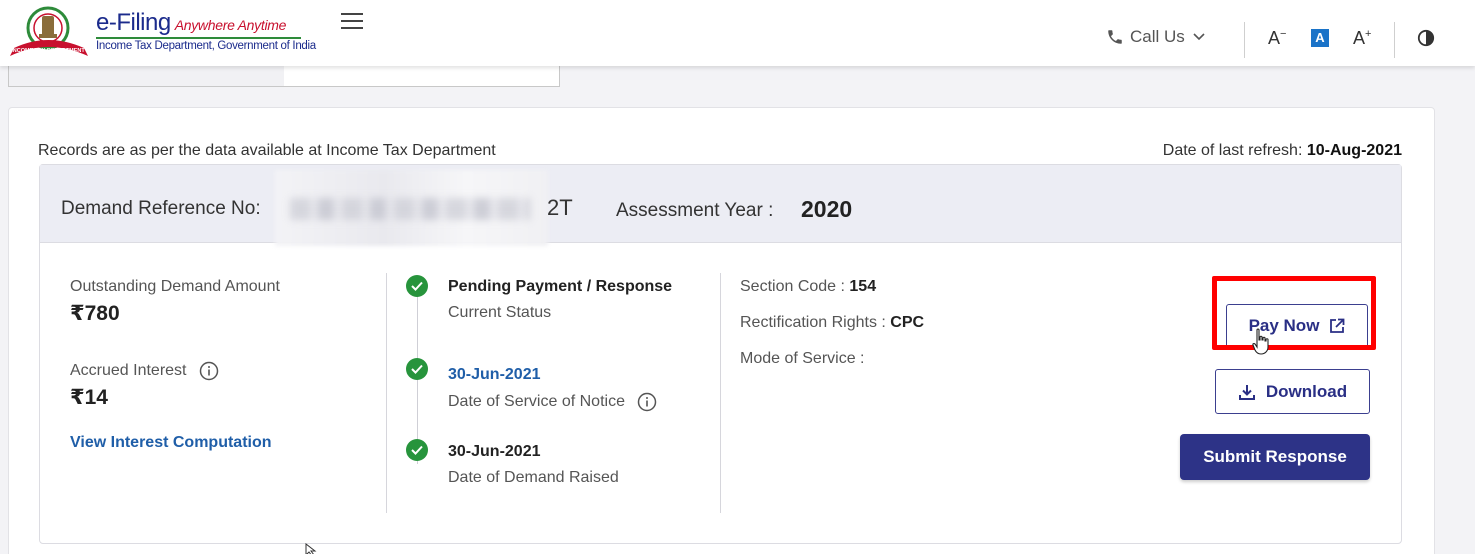  I want to click on contrast-icon, so click(1426, 38).